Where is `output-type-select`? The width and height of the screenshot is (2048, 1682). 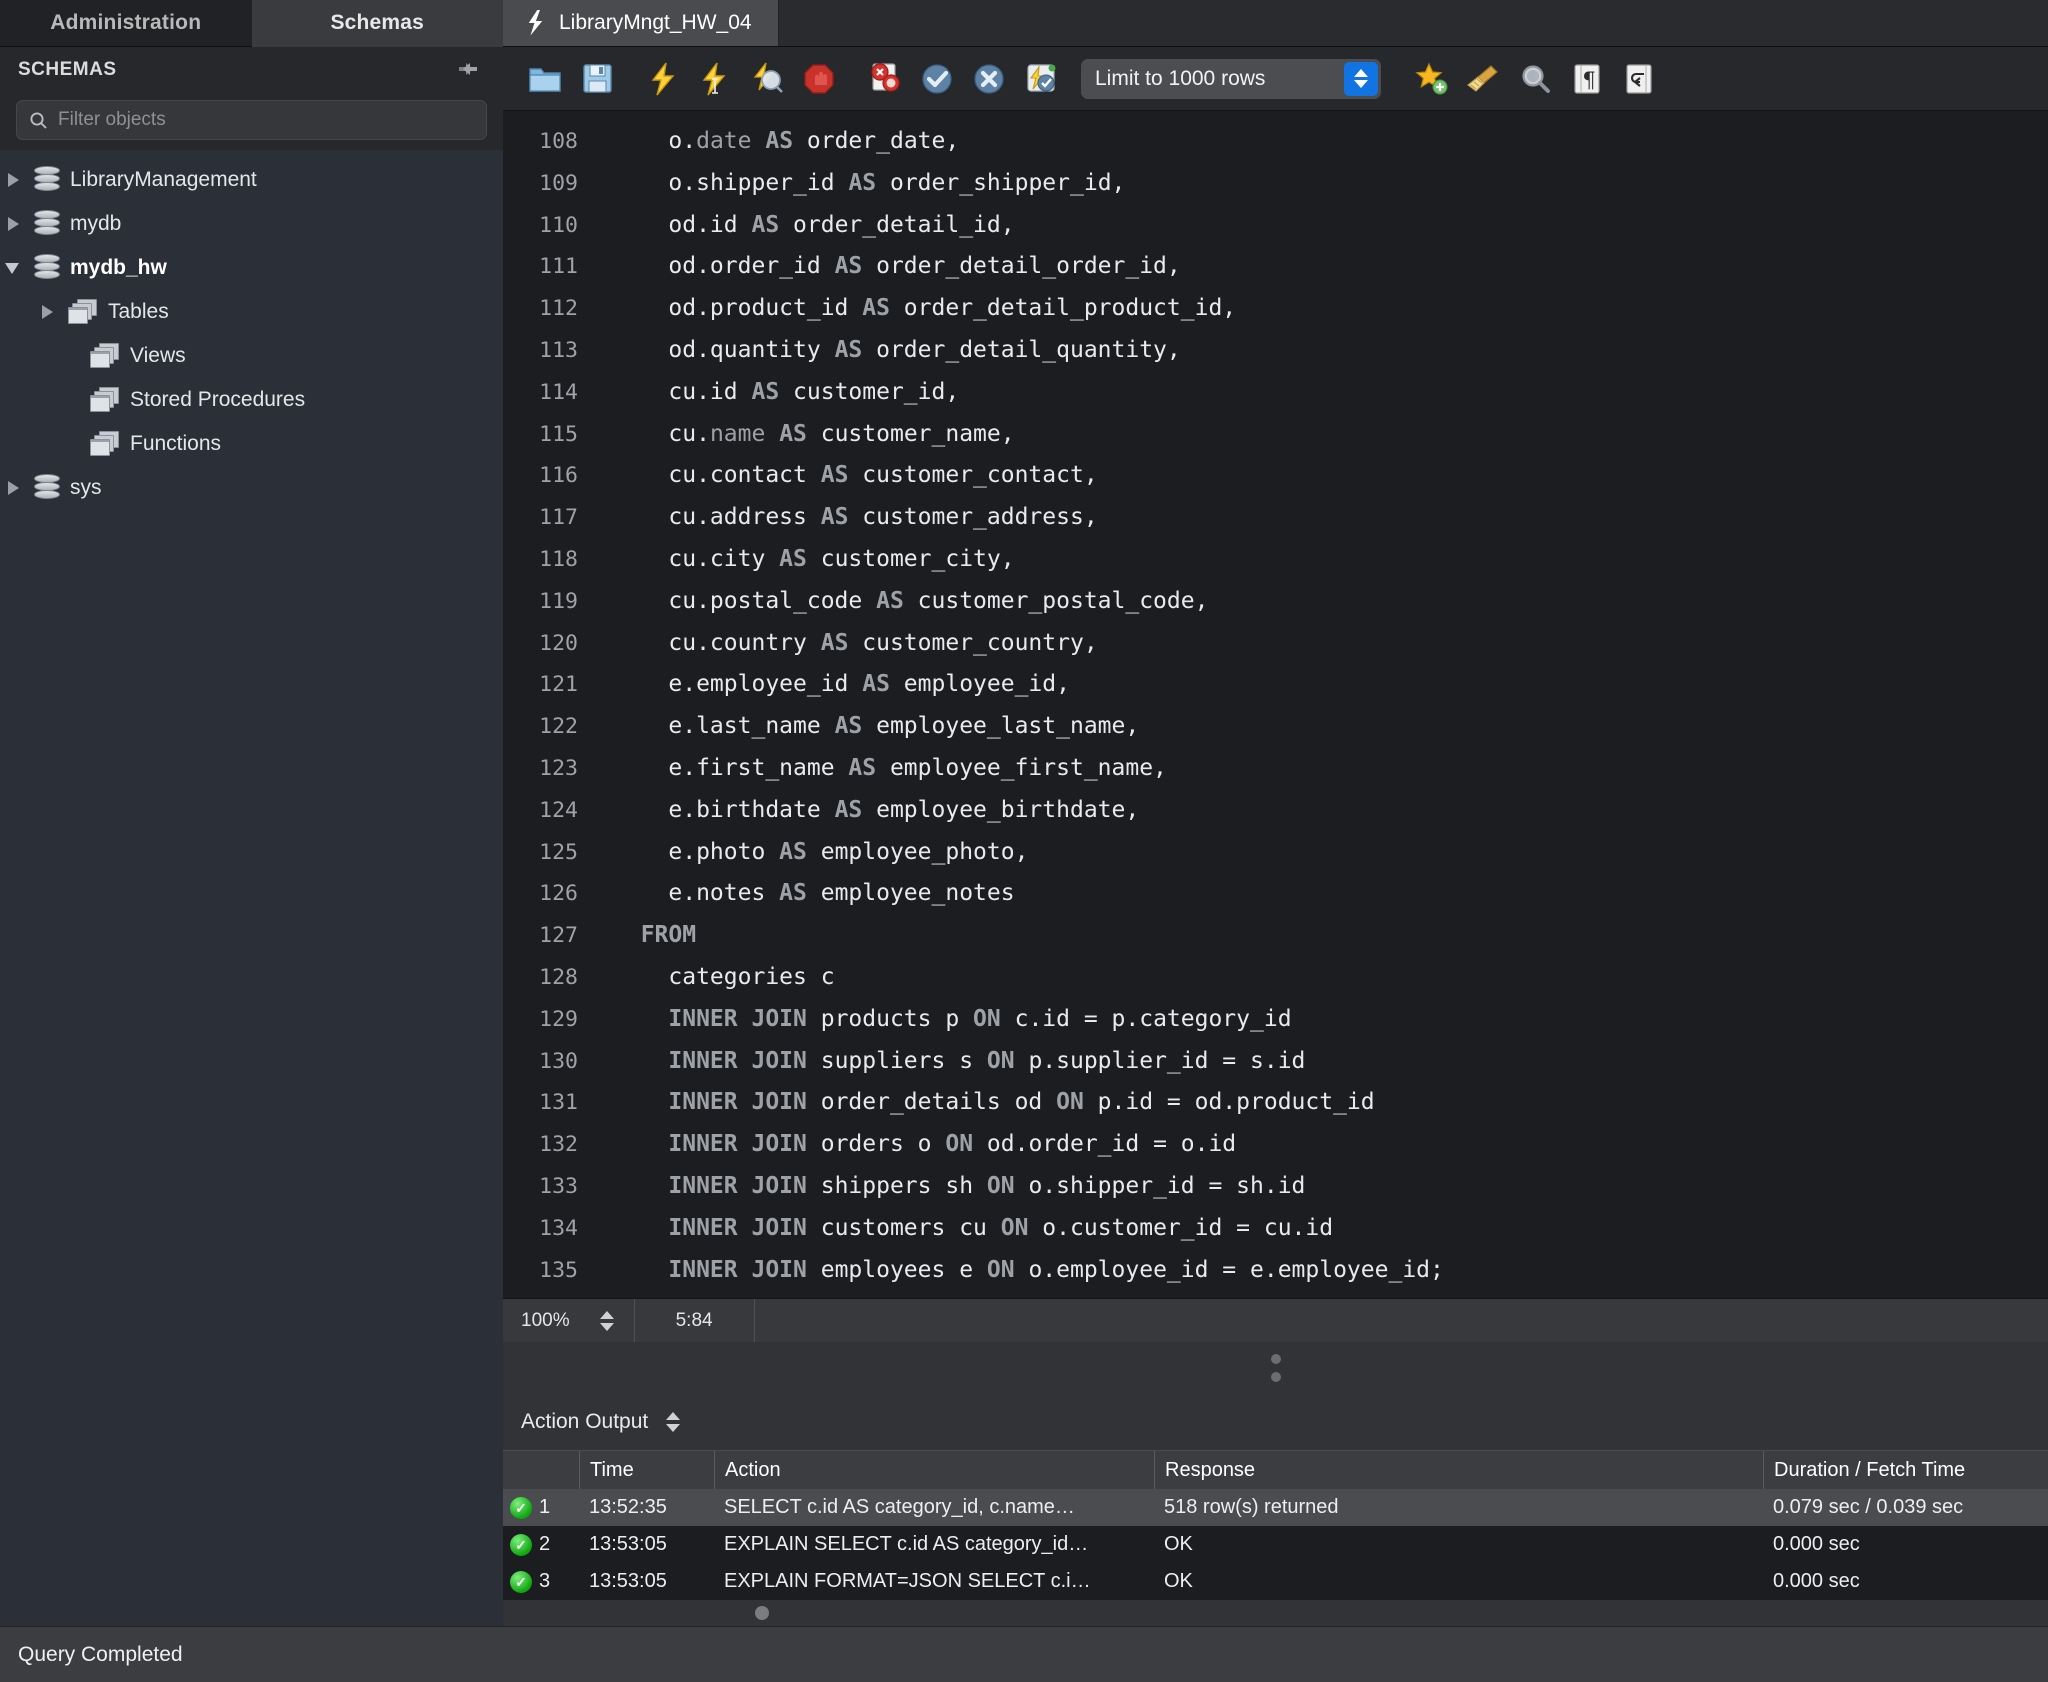
output-type-select is located at coordinates (673, 1422).